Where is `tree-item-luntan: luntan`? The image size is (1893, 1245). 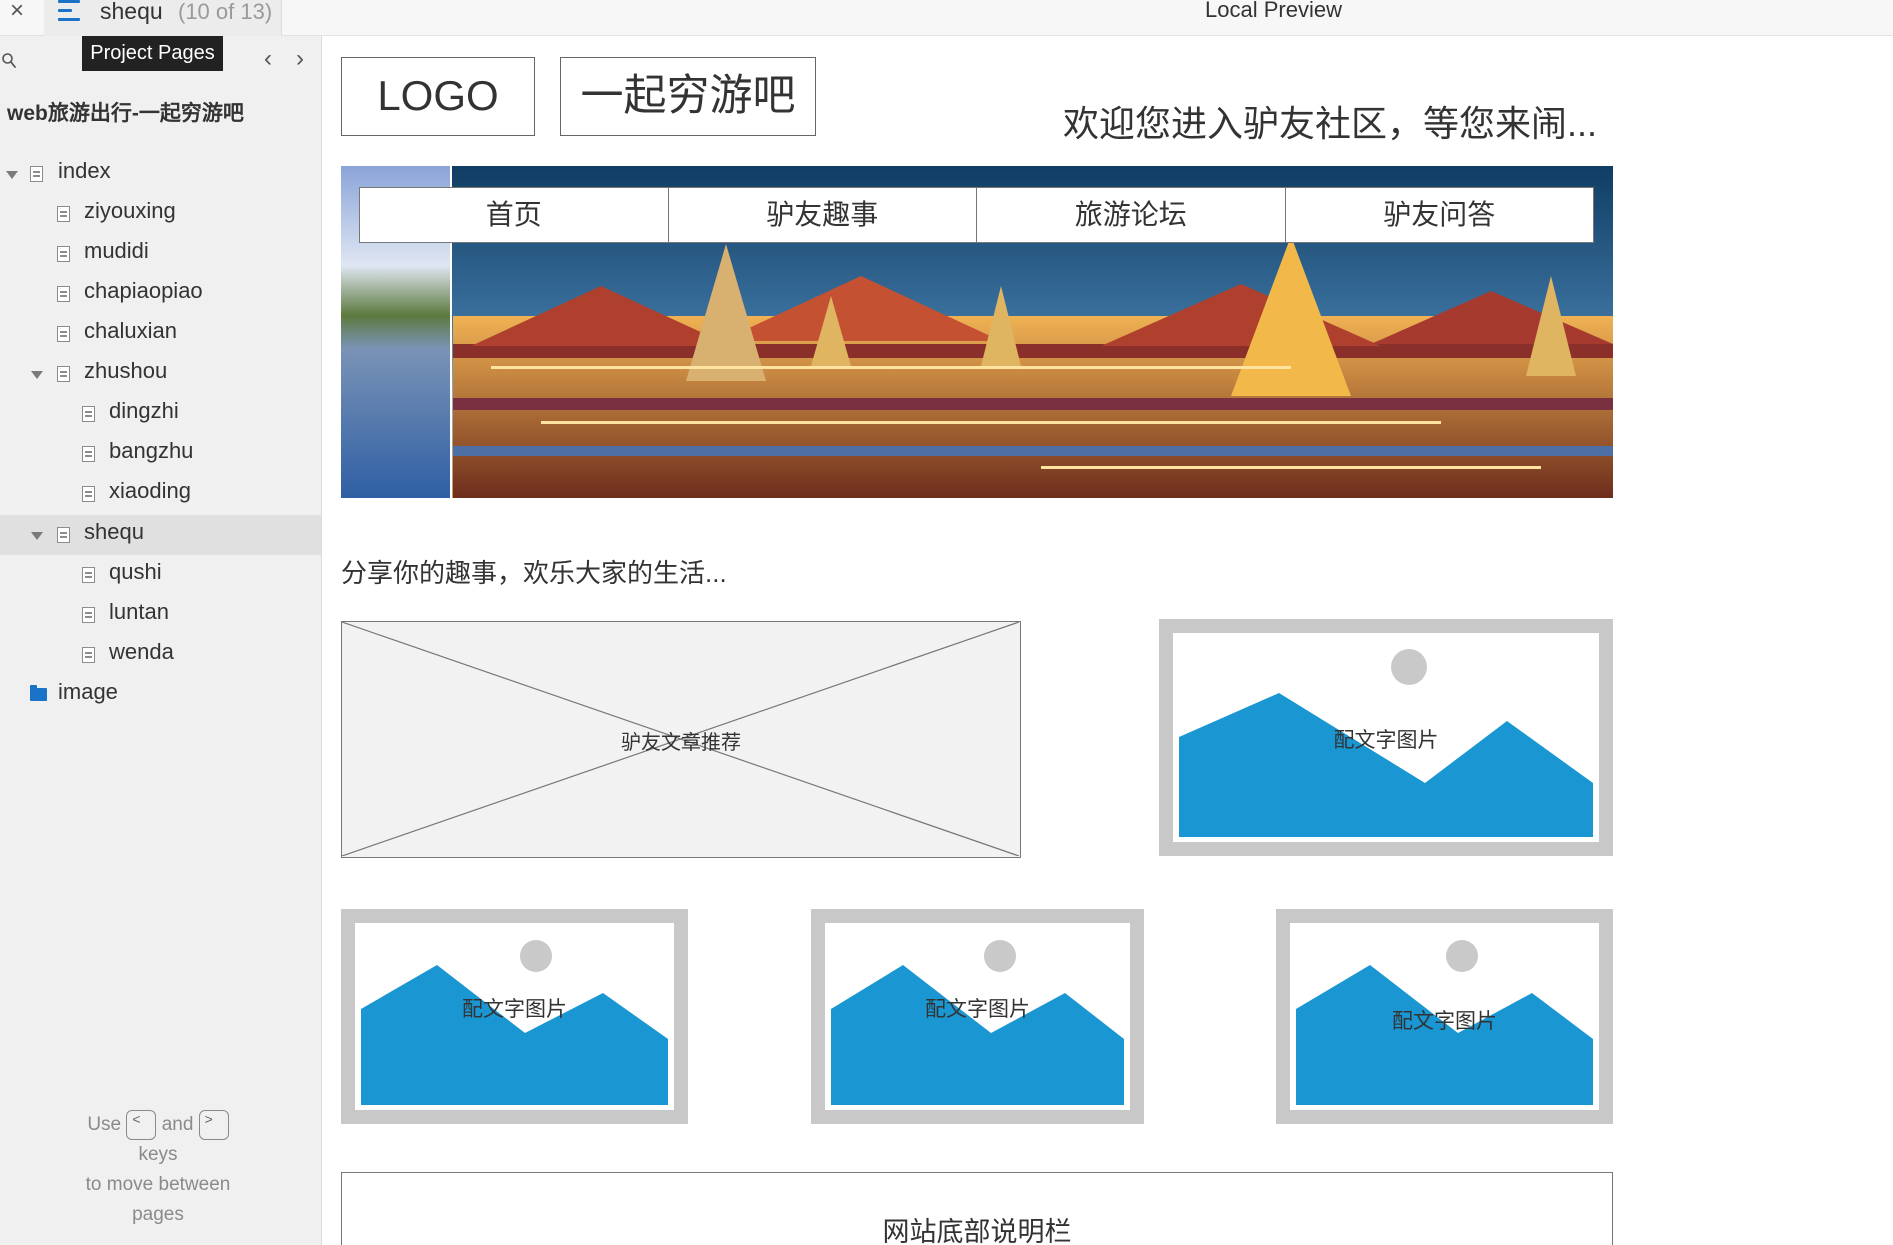 tree-item-luntan: luntan is located at coordinates (160, 615).